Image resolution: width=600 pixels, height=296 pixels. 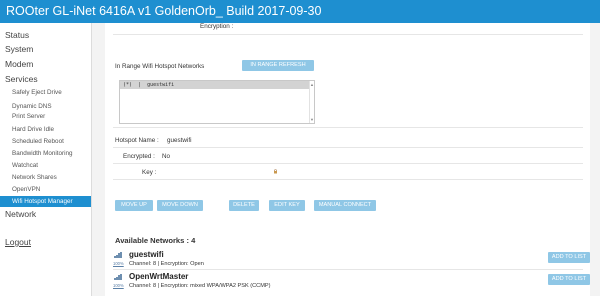 I want to click on hotspot-name-value: guestwifi, so click(x=179, y=140).